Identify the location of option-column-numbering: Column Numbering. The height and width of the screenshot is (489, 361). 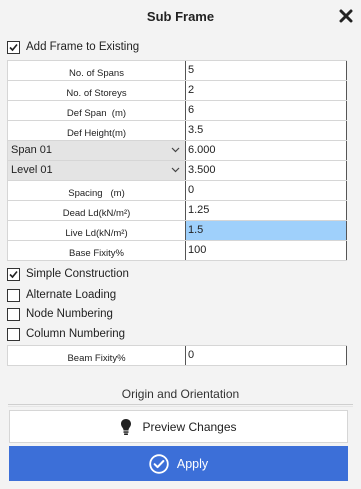
(66, 334).